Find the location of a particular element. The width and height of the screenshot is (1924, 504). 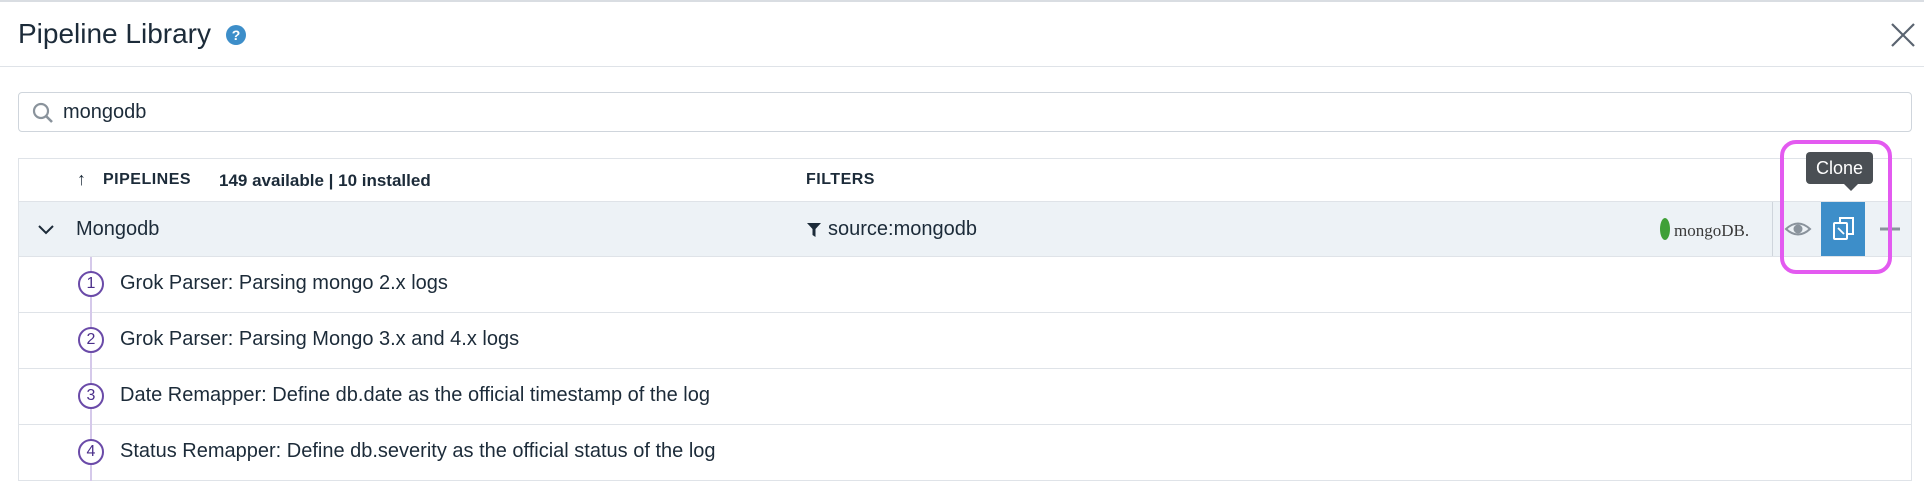

clone-tooltip: Clone is located at coordinates (1840, 171).